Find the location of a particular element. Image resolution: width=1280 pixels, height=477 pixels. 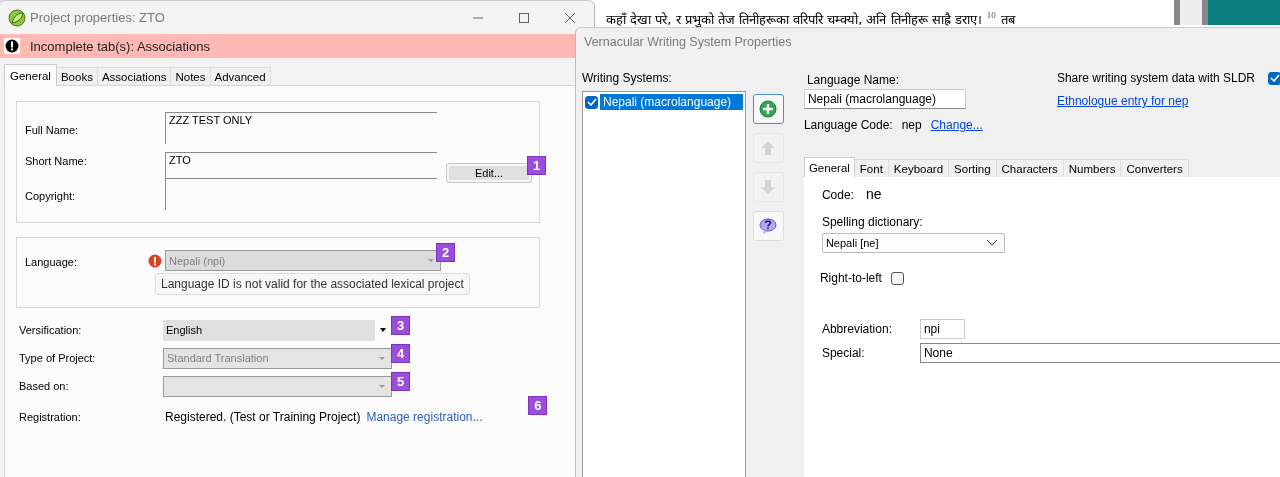

tab: Converters is located at coordinates (1154, 168).